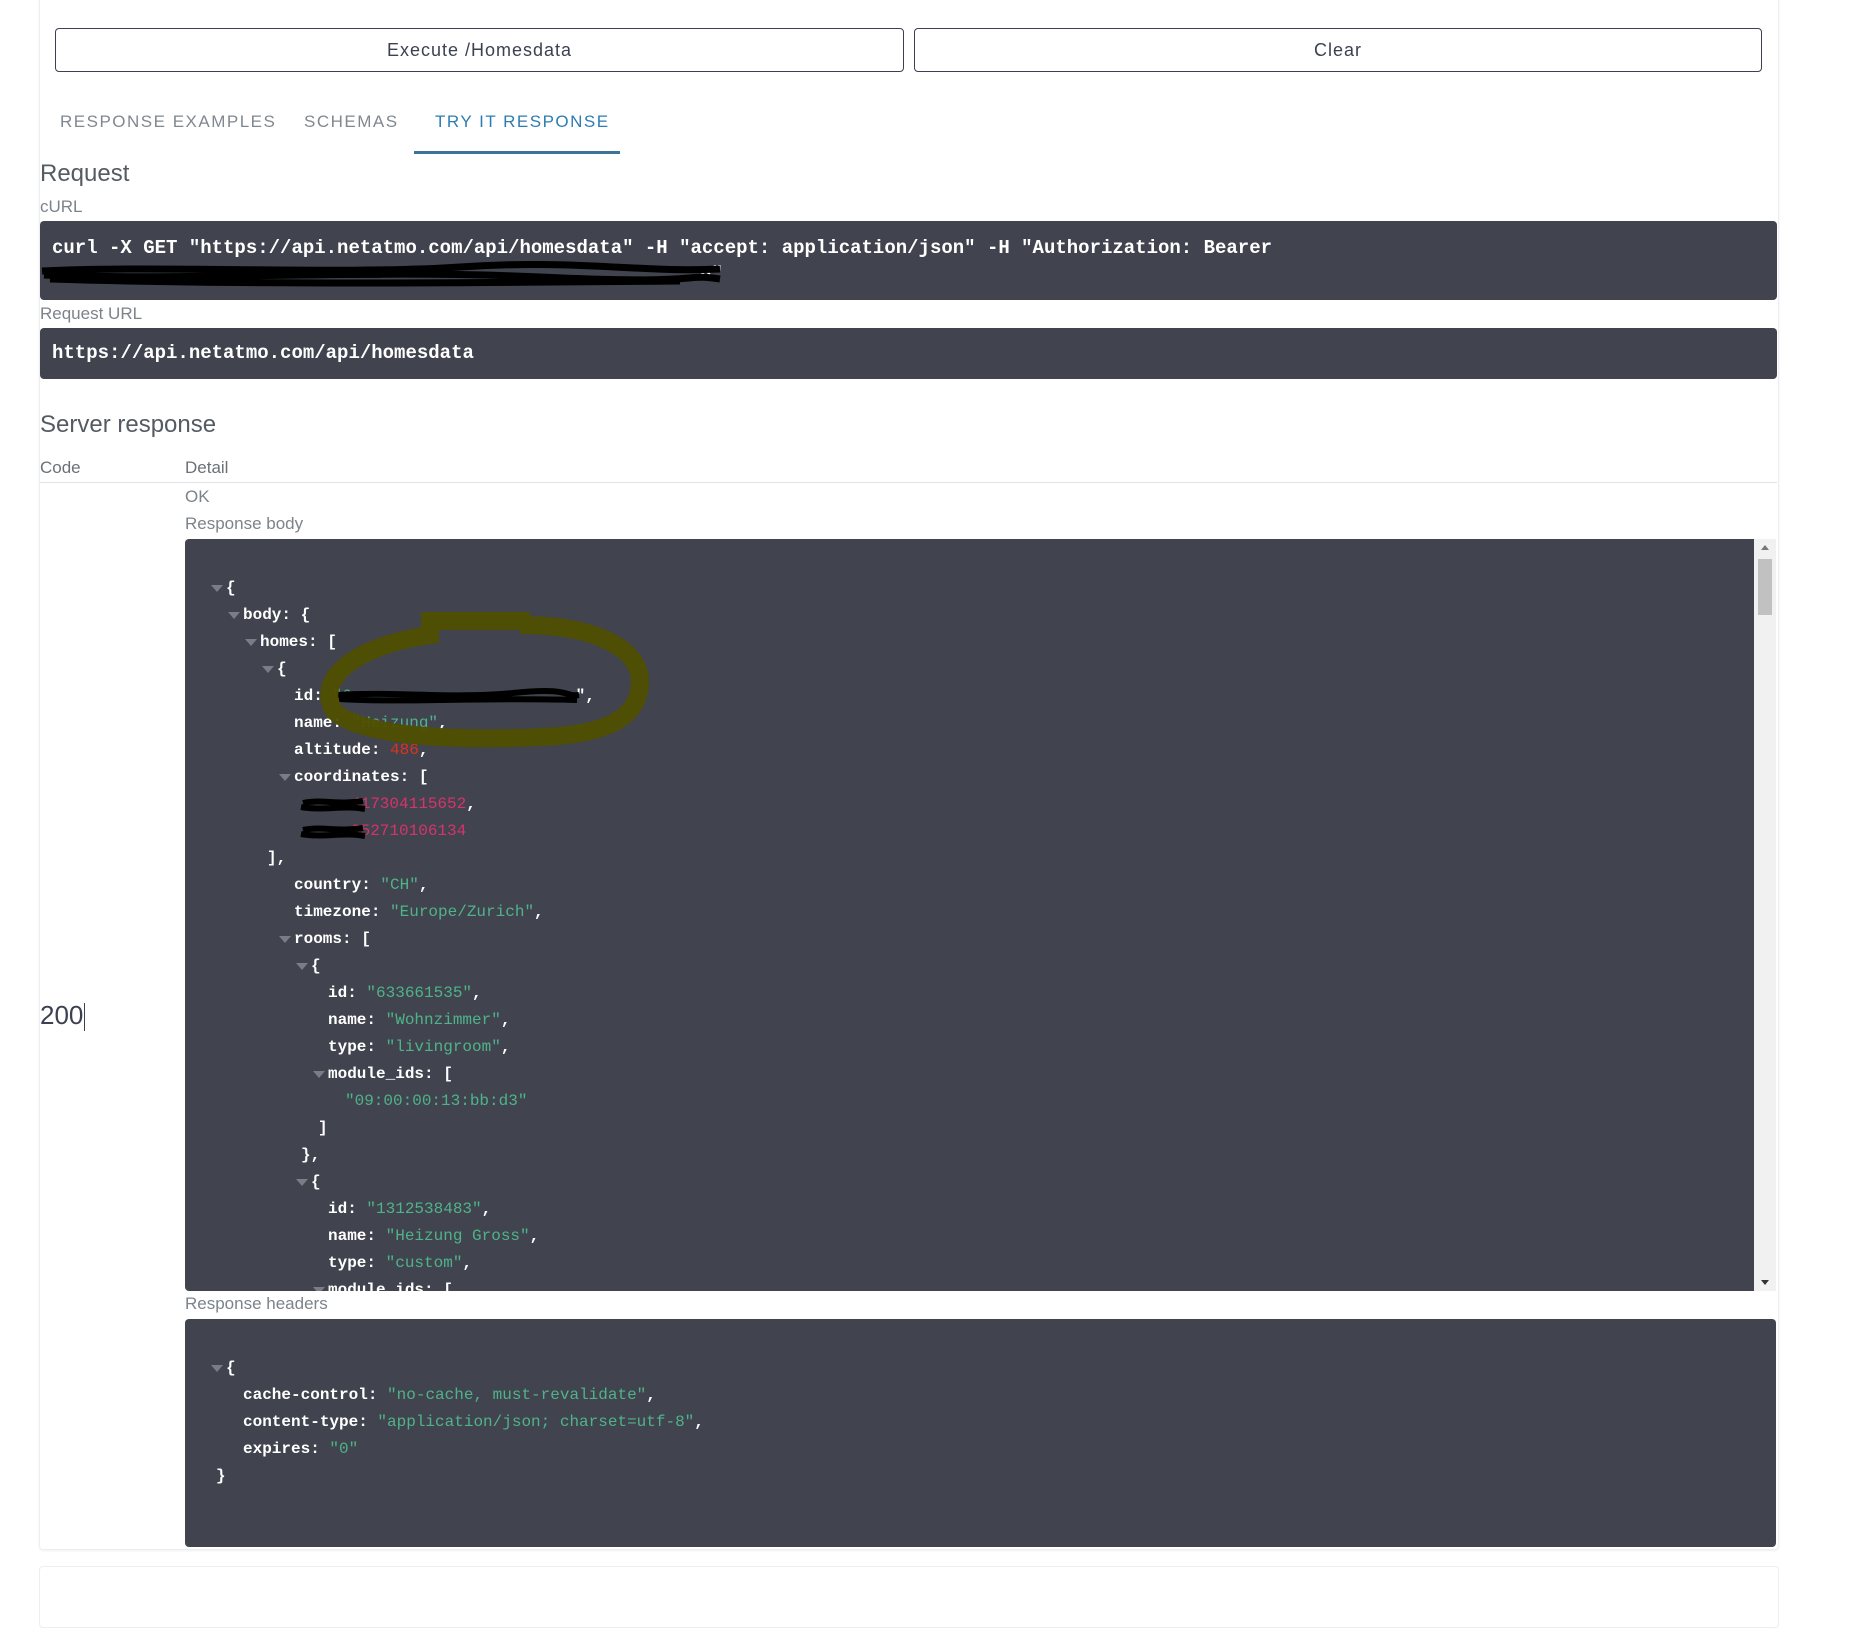 Image resolution: width=1874 pixels, height=1628 pixels. I want to click on response-body-scrollbar, so click(1765, 915).